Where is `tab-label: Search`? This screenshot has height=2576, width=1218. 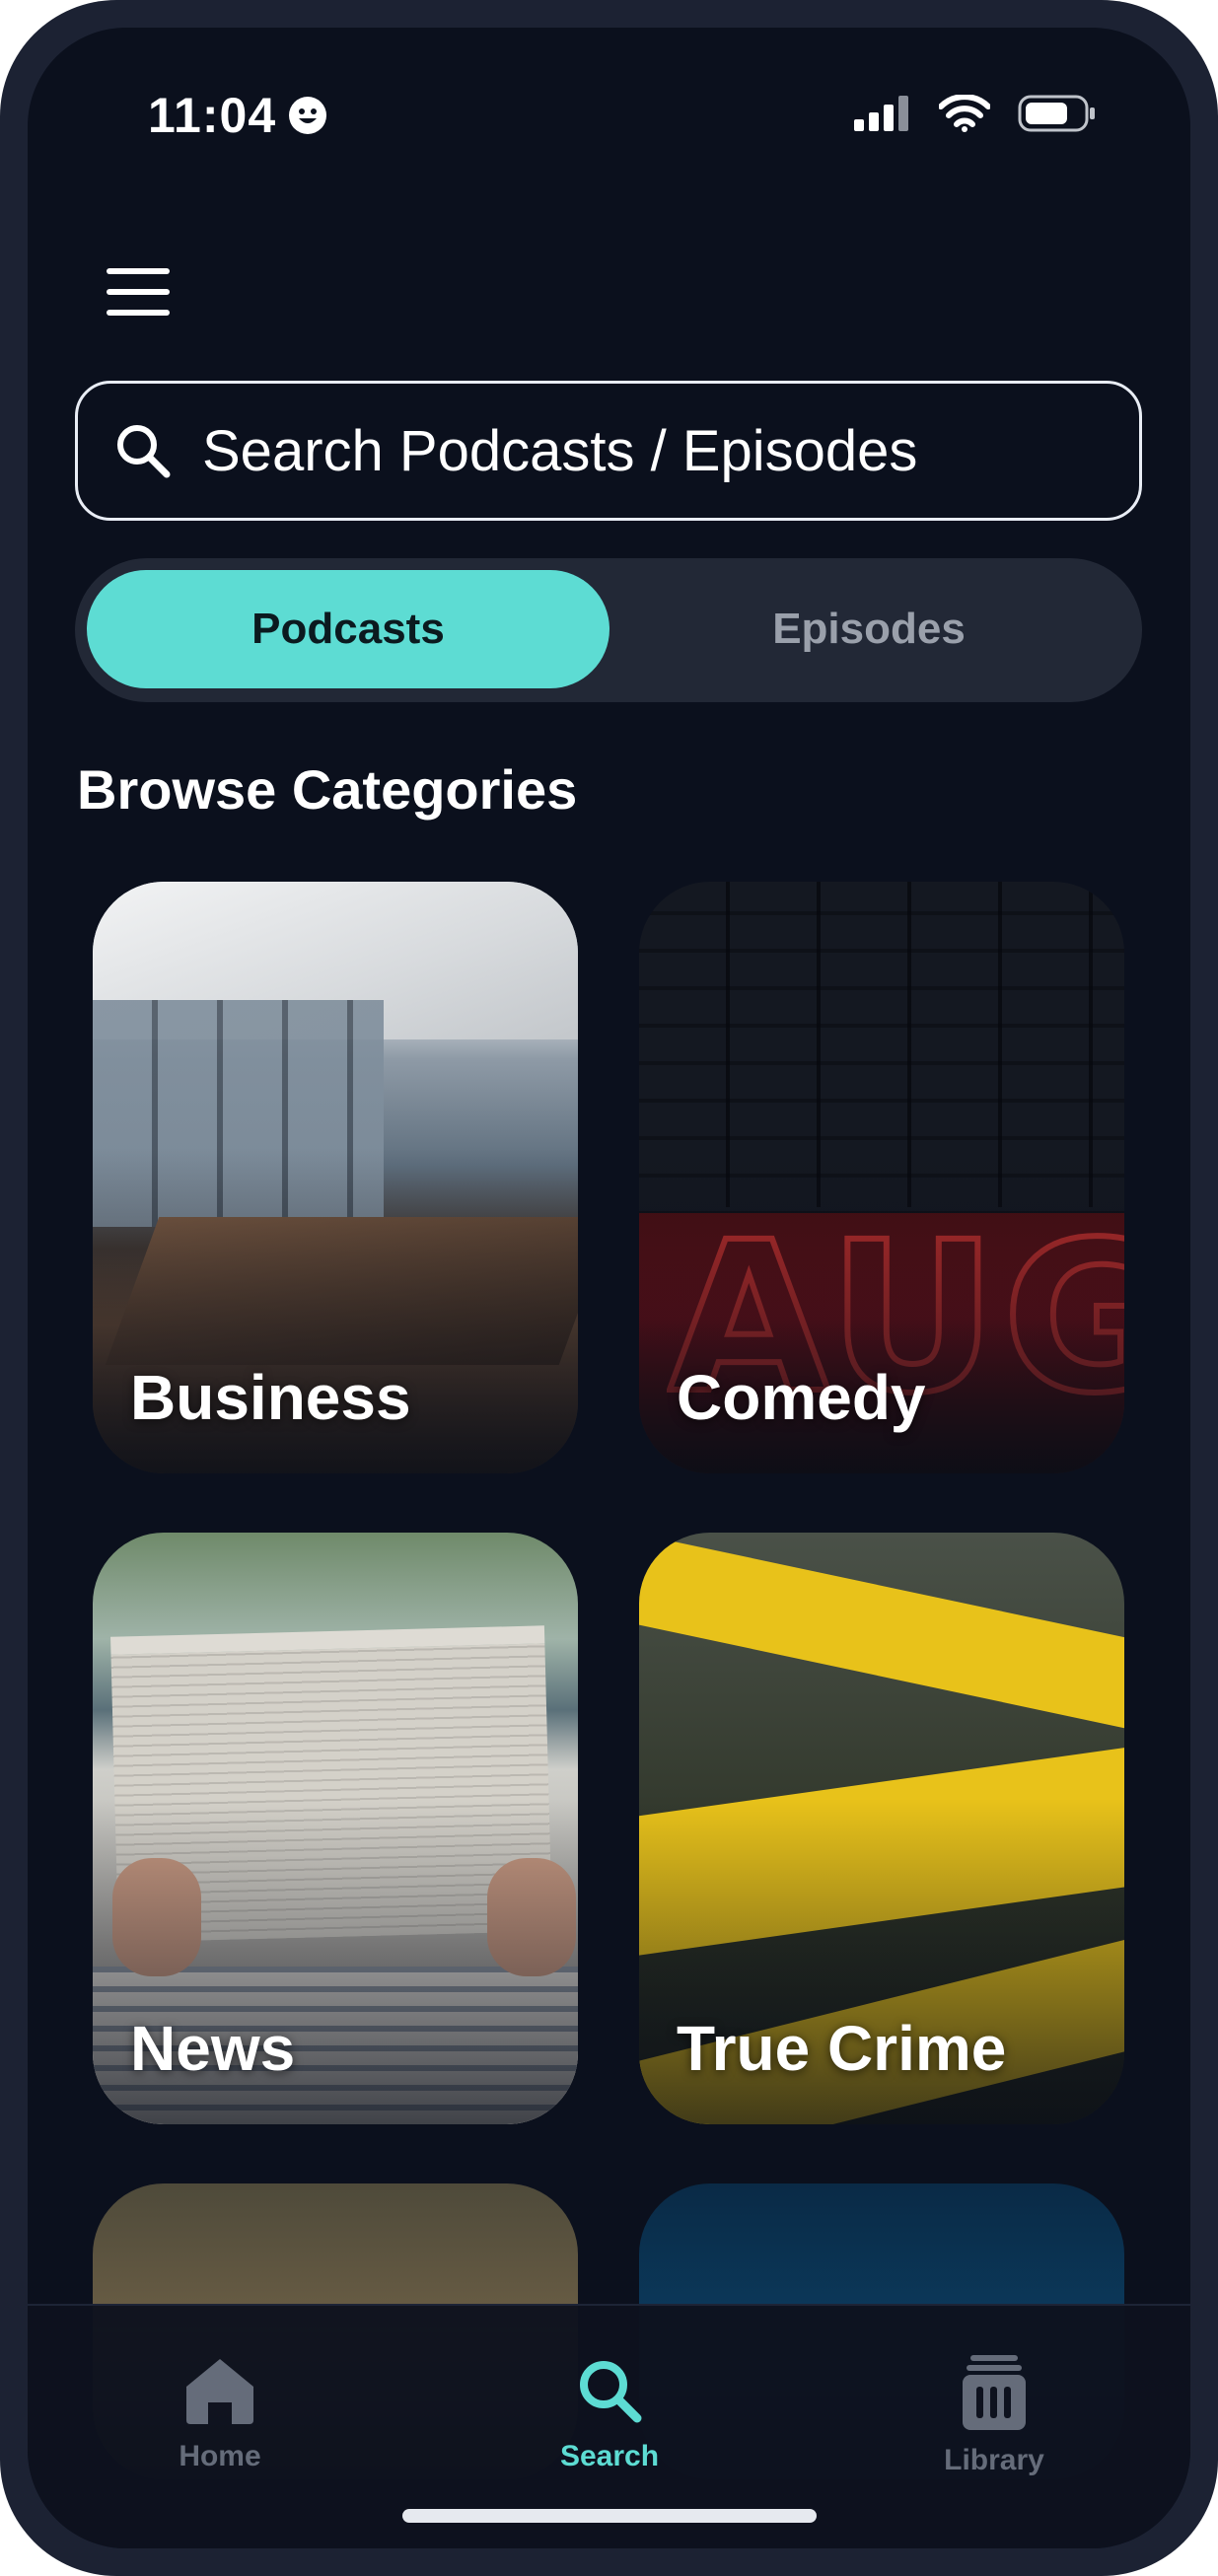
tab-label: Search is located at coordinates (609, 2456).